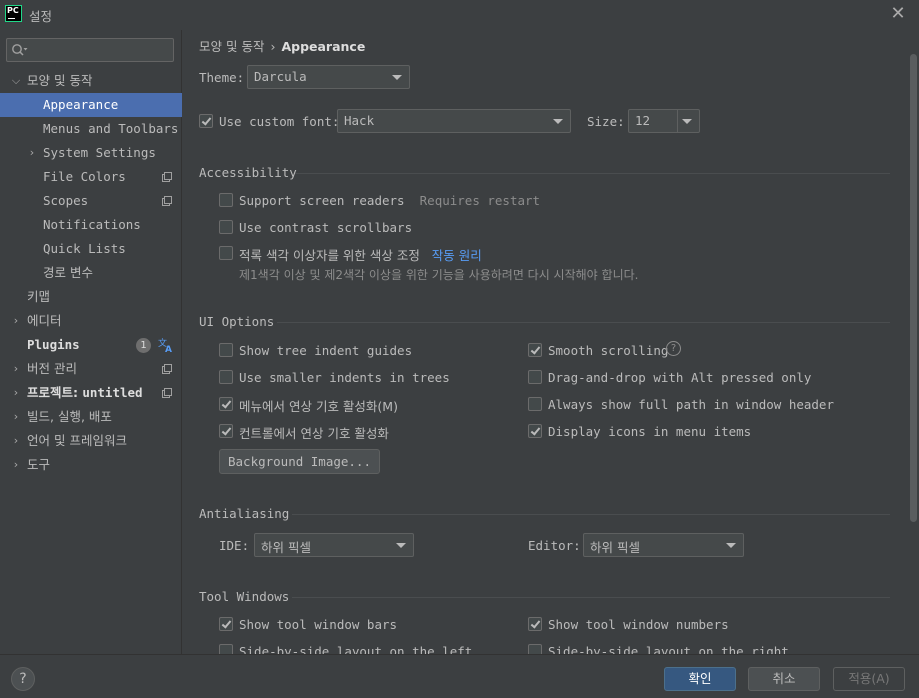 The image size is (919, 698). I want to click on sidebar-item-path-variables: 경로 변수, so click(91, 273).